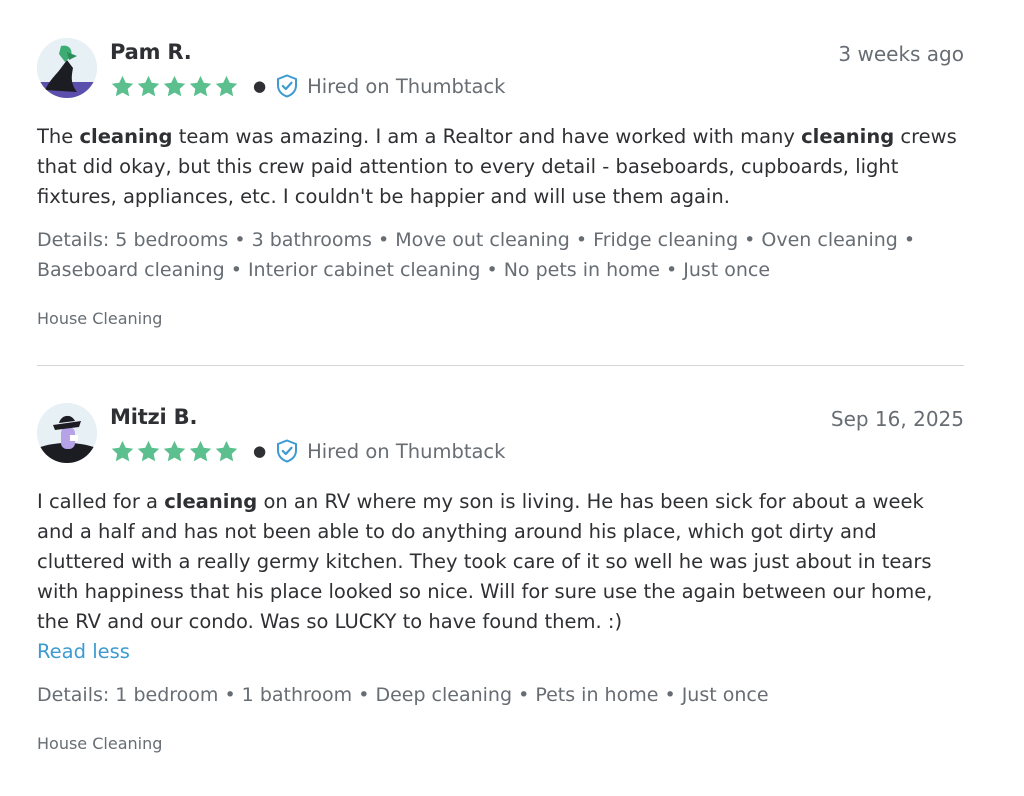  I want to click on divider, so click(500, 365).